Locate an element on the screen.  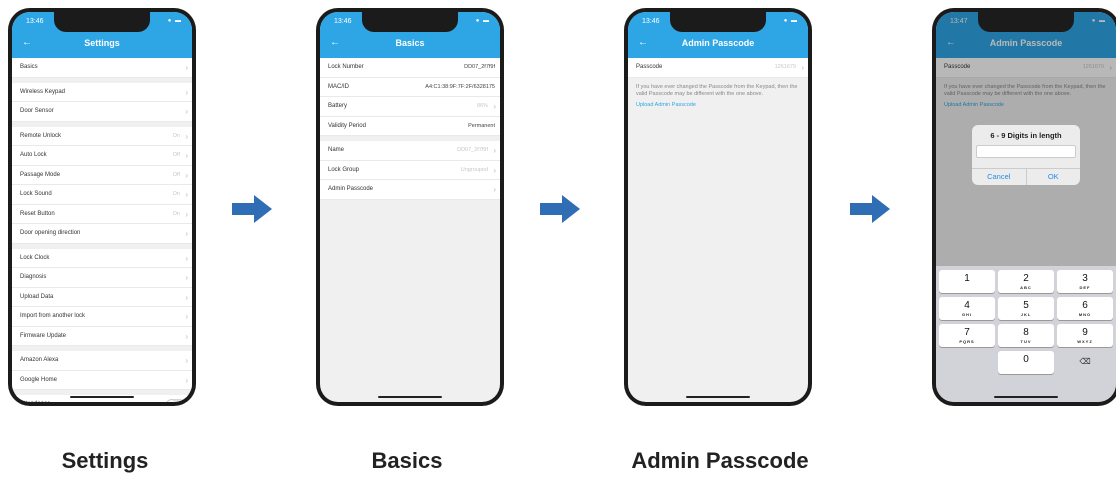
settings-row: Passcode 1261679 › is located at coordinates (718, 68).